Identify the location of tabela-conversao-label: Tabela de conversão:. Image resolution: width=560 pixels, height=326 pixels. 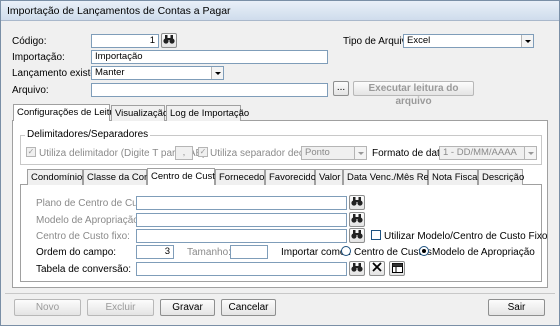
(84, 269).